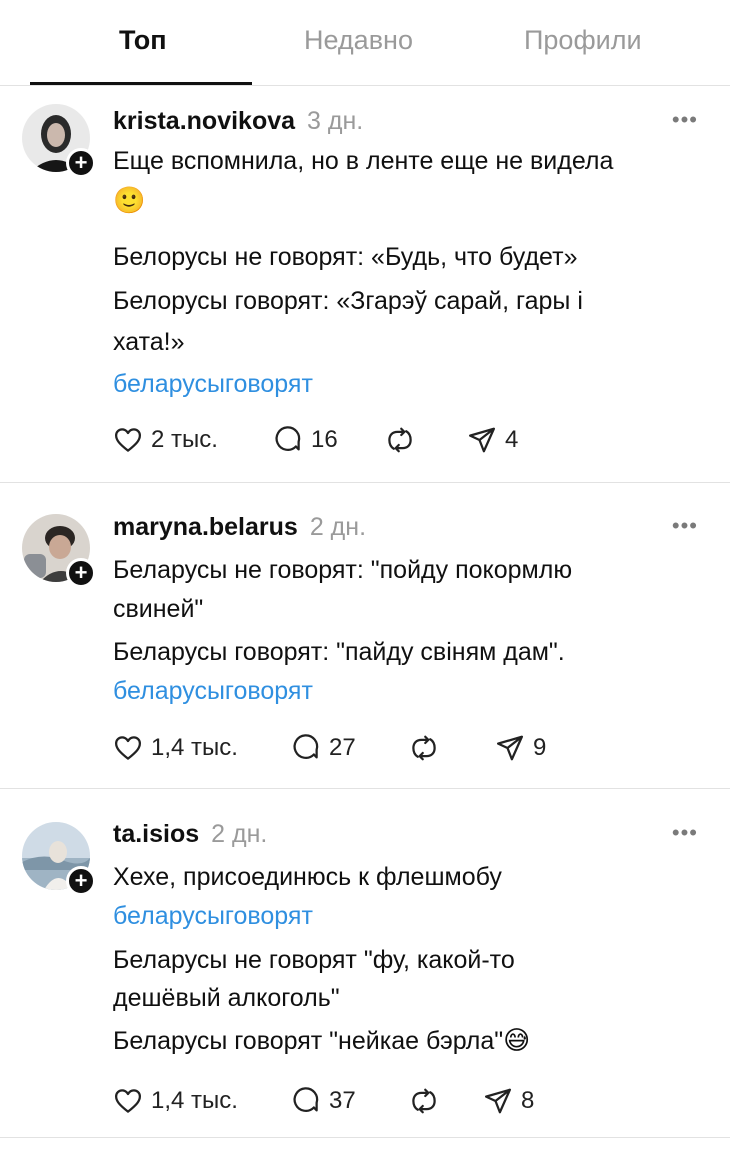 This screenshot has width=730, height=1153. Describe the element at coordinates (323, 748) in the screenshot. I see `comment-button: 27` at that location.